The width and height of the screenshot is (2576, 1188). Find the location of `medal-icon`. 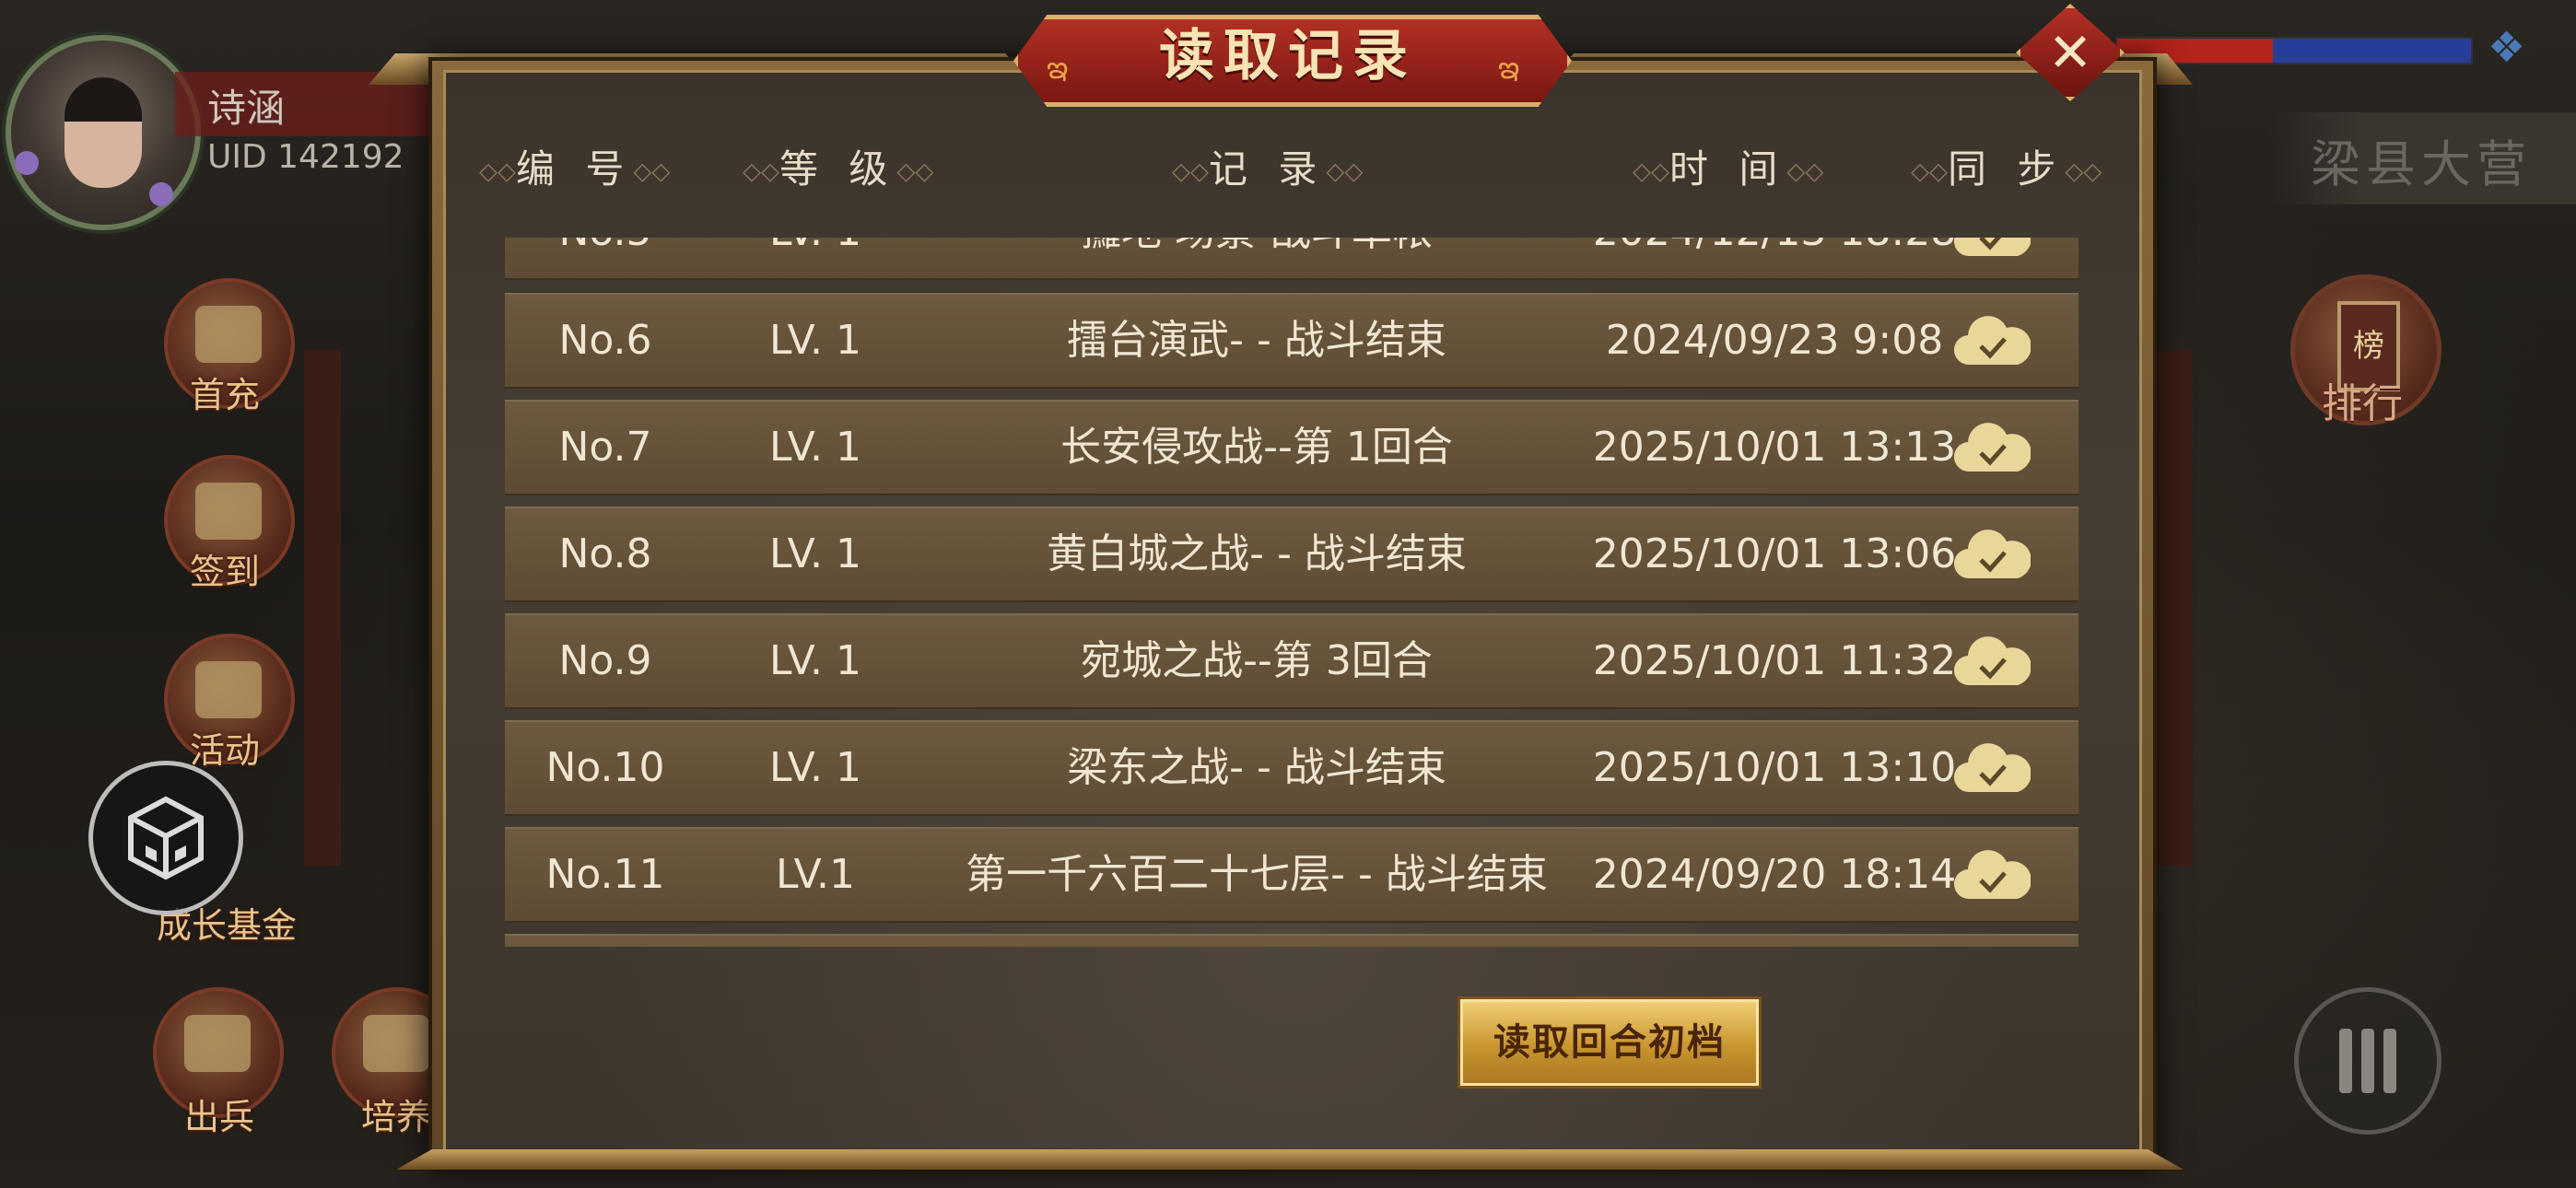

medal-icon is located at coordinates (396, 1043).